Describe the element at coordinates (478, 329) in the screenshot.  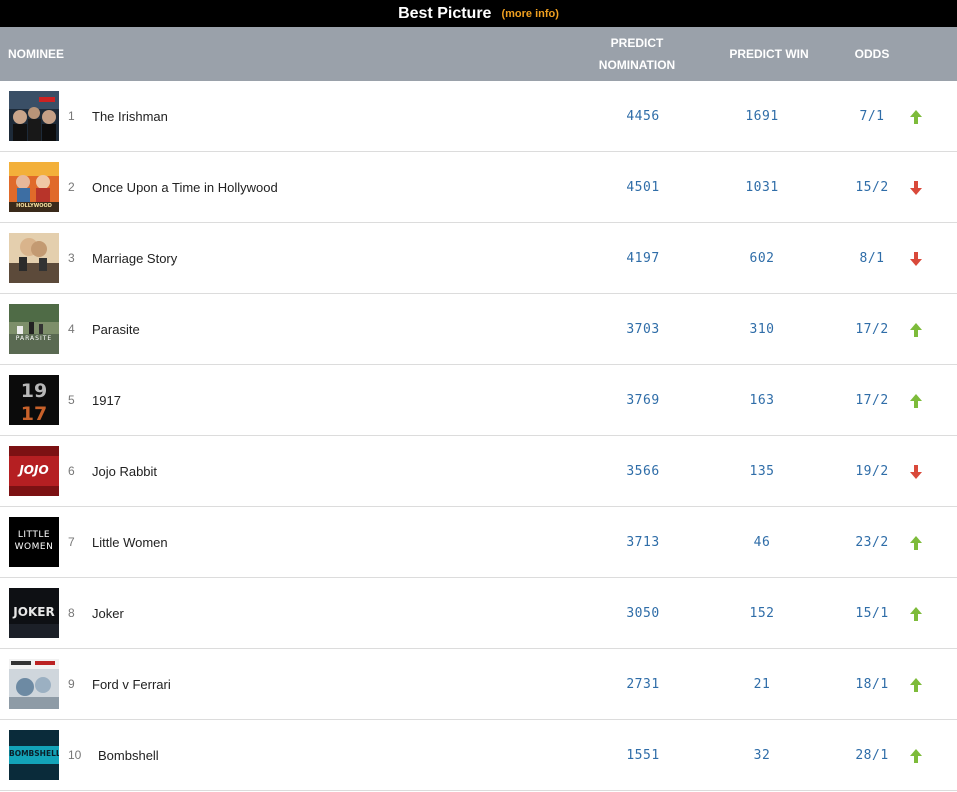
I see `table-row: PARASITE 4 Parasite 3703 310 17/2` at that location.